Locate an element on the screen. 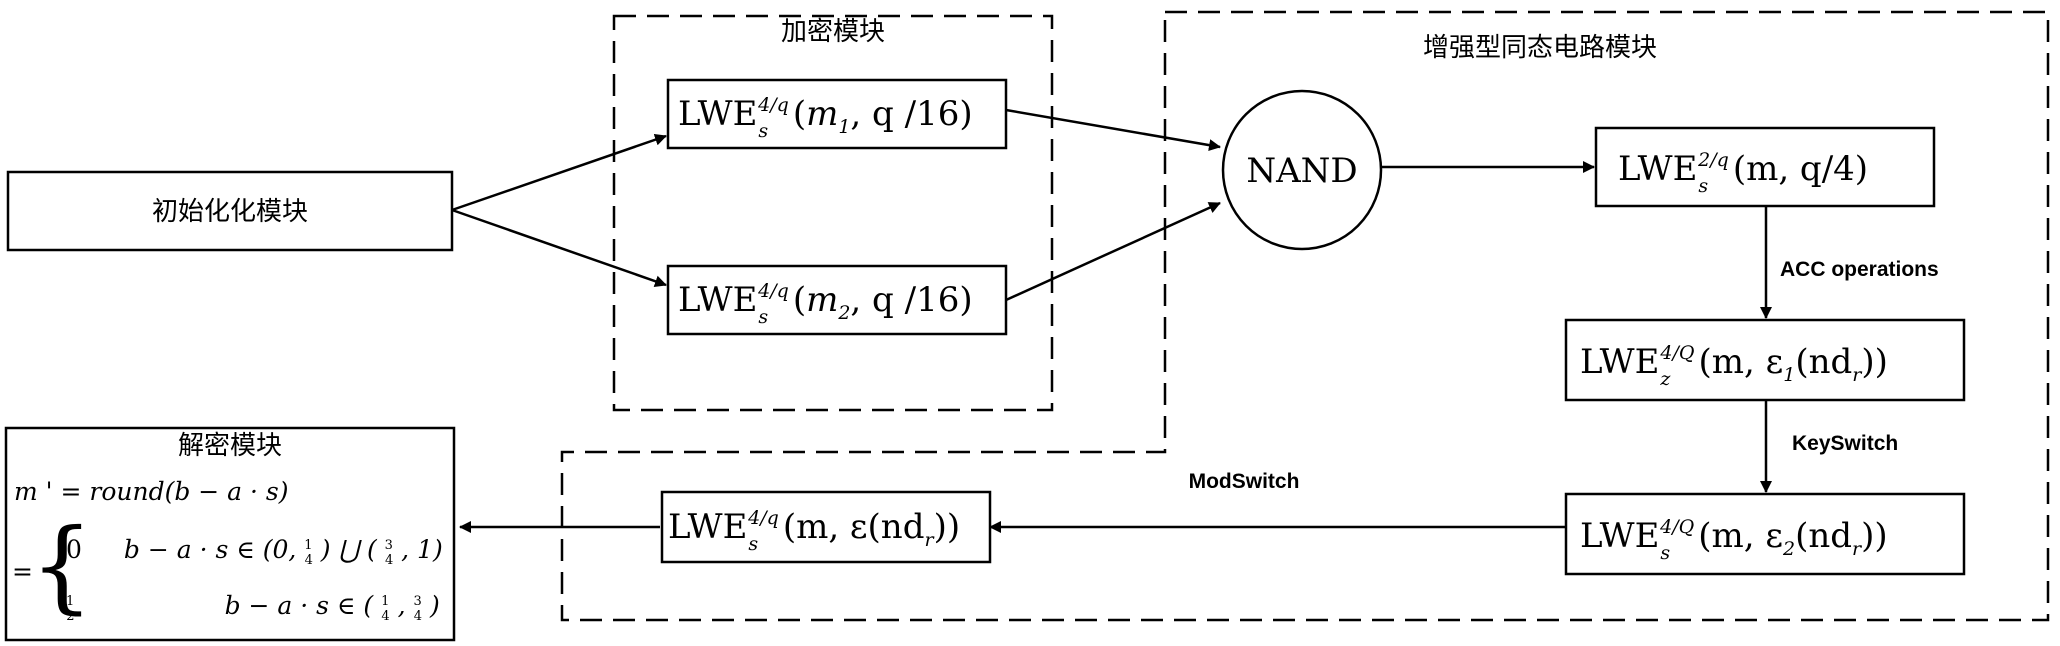 The image size is (2060, 646). keyswitch-label: KeySwitch is located at coordinates (1845, 443).